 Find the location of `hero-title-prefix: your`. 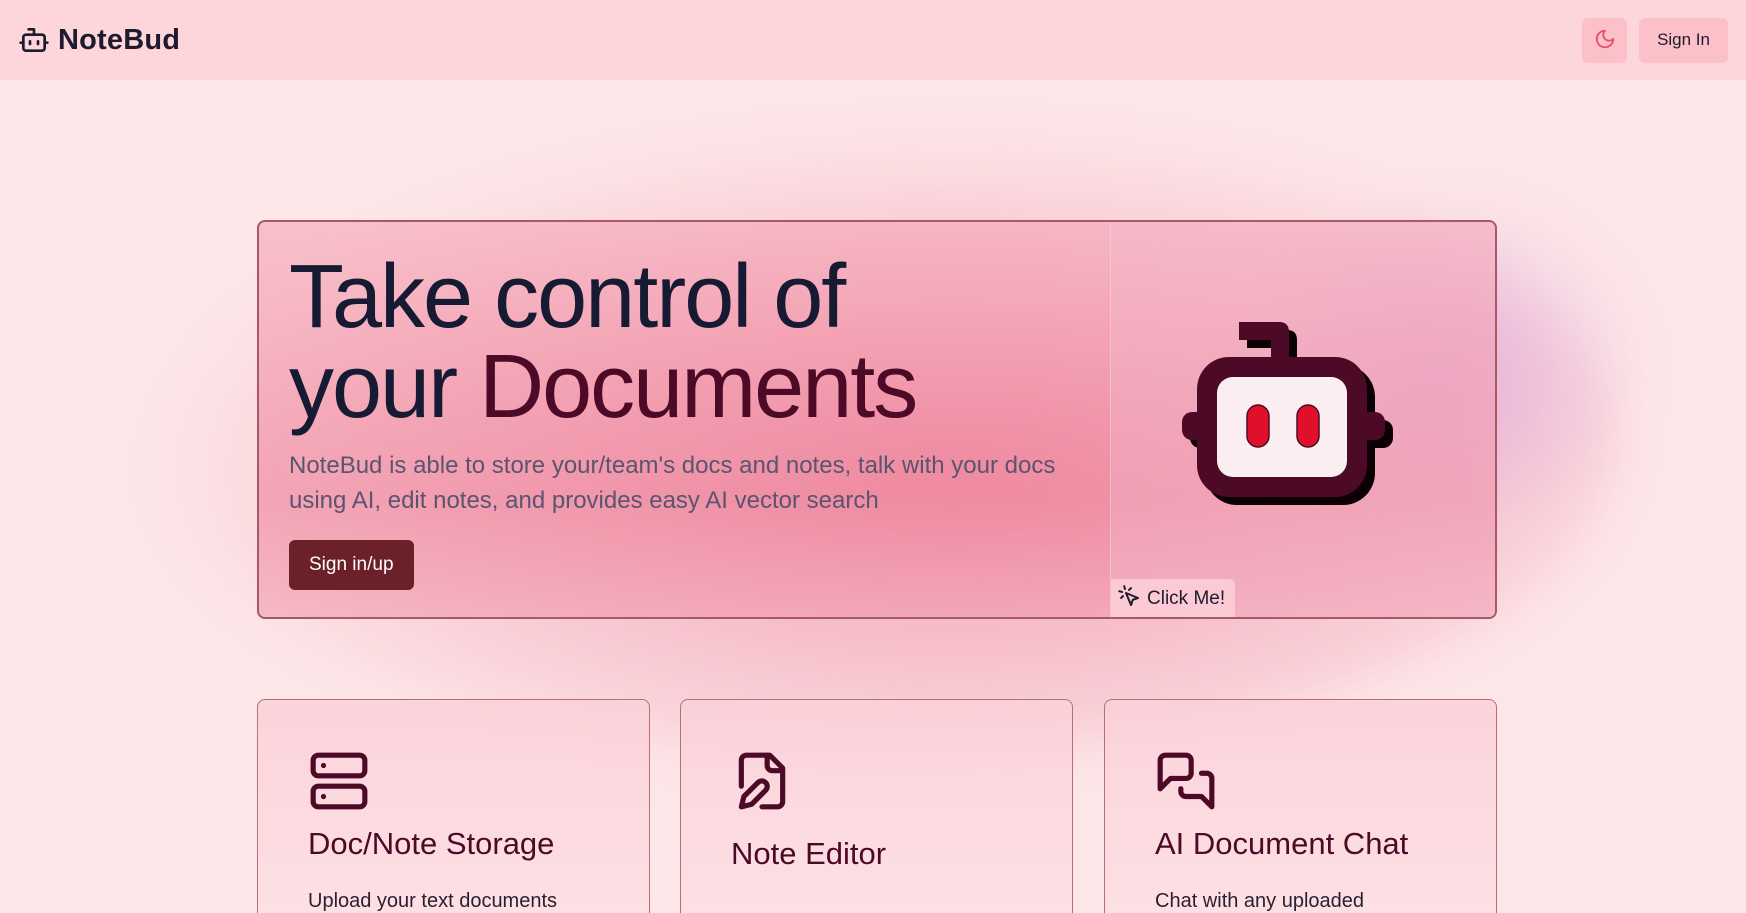

hero-title-prefix: your is located at coordinates (373, 387).